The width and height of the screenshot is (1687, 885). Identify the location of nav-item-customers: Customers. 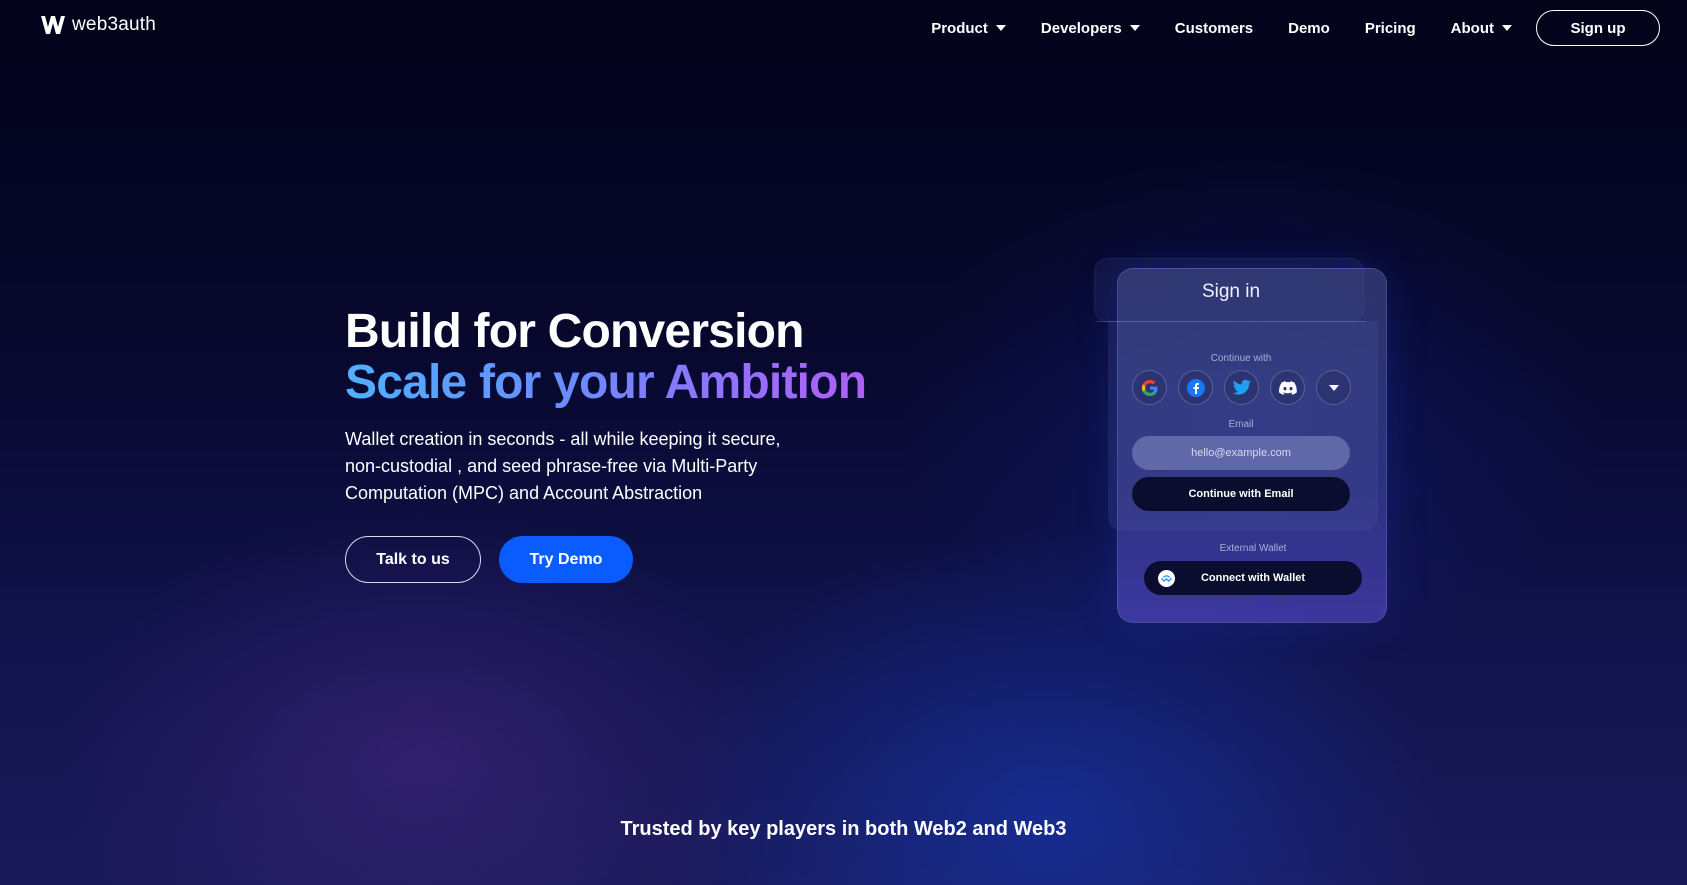
(1214, 28).